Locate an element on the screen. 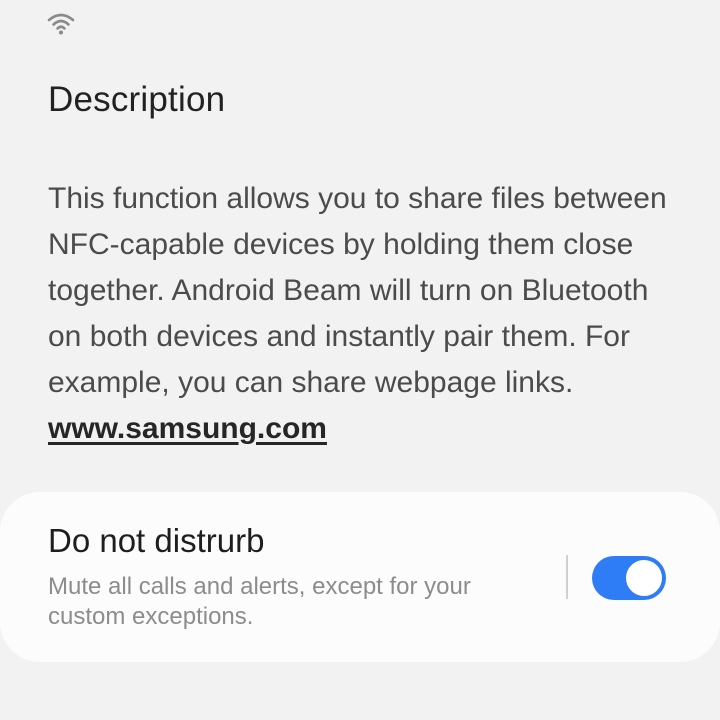  status-bar is located at coordinates (61, 24).